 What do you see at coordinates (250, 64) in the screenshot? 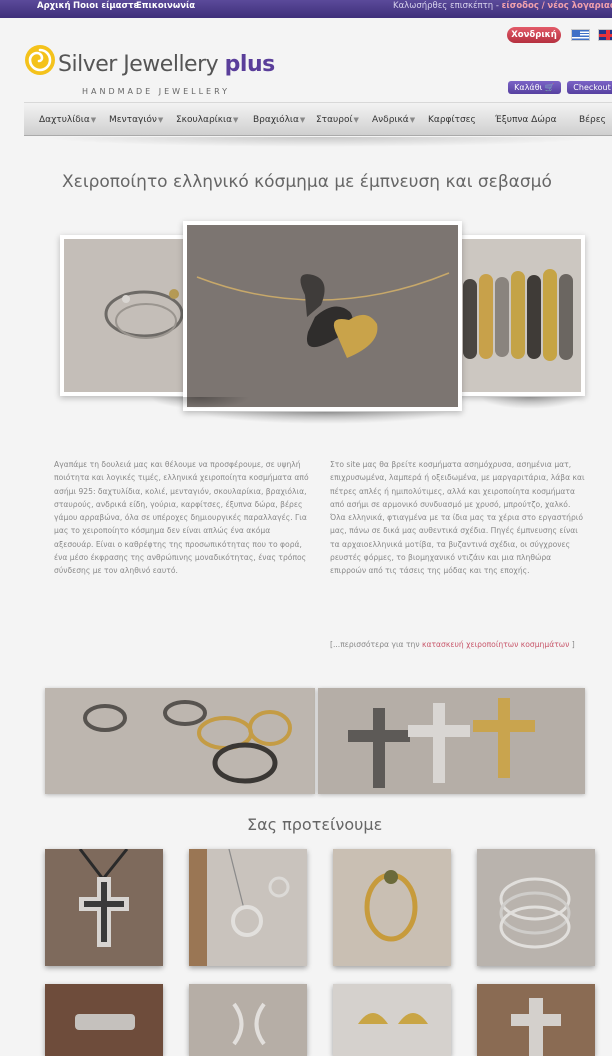
I see `logo-plus: plus` at bounding box center [250, 64].